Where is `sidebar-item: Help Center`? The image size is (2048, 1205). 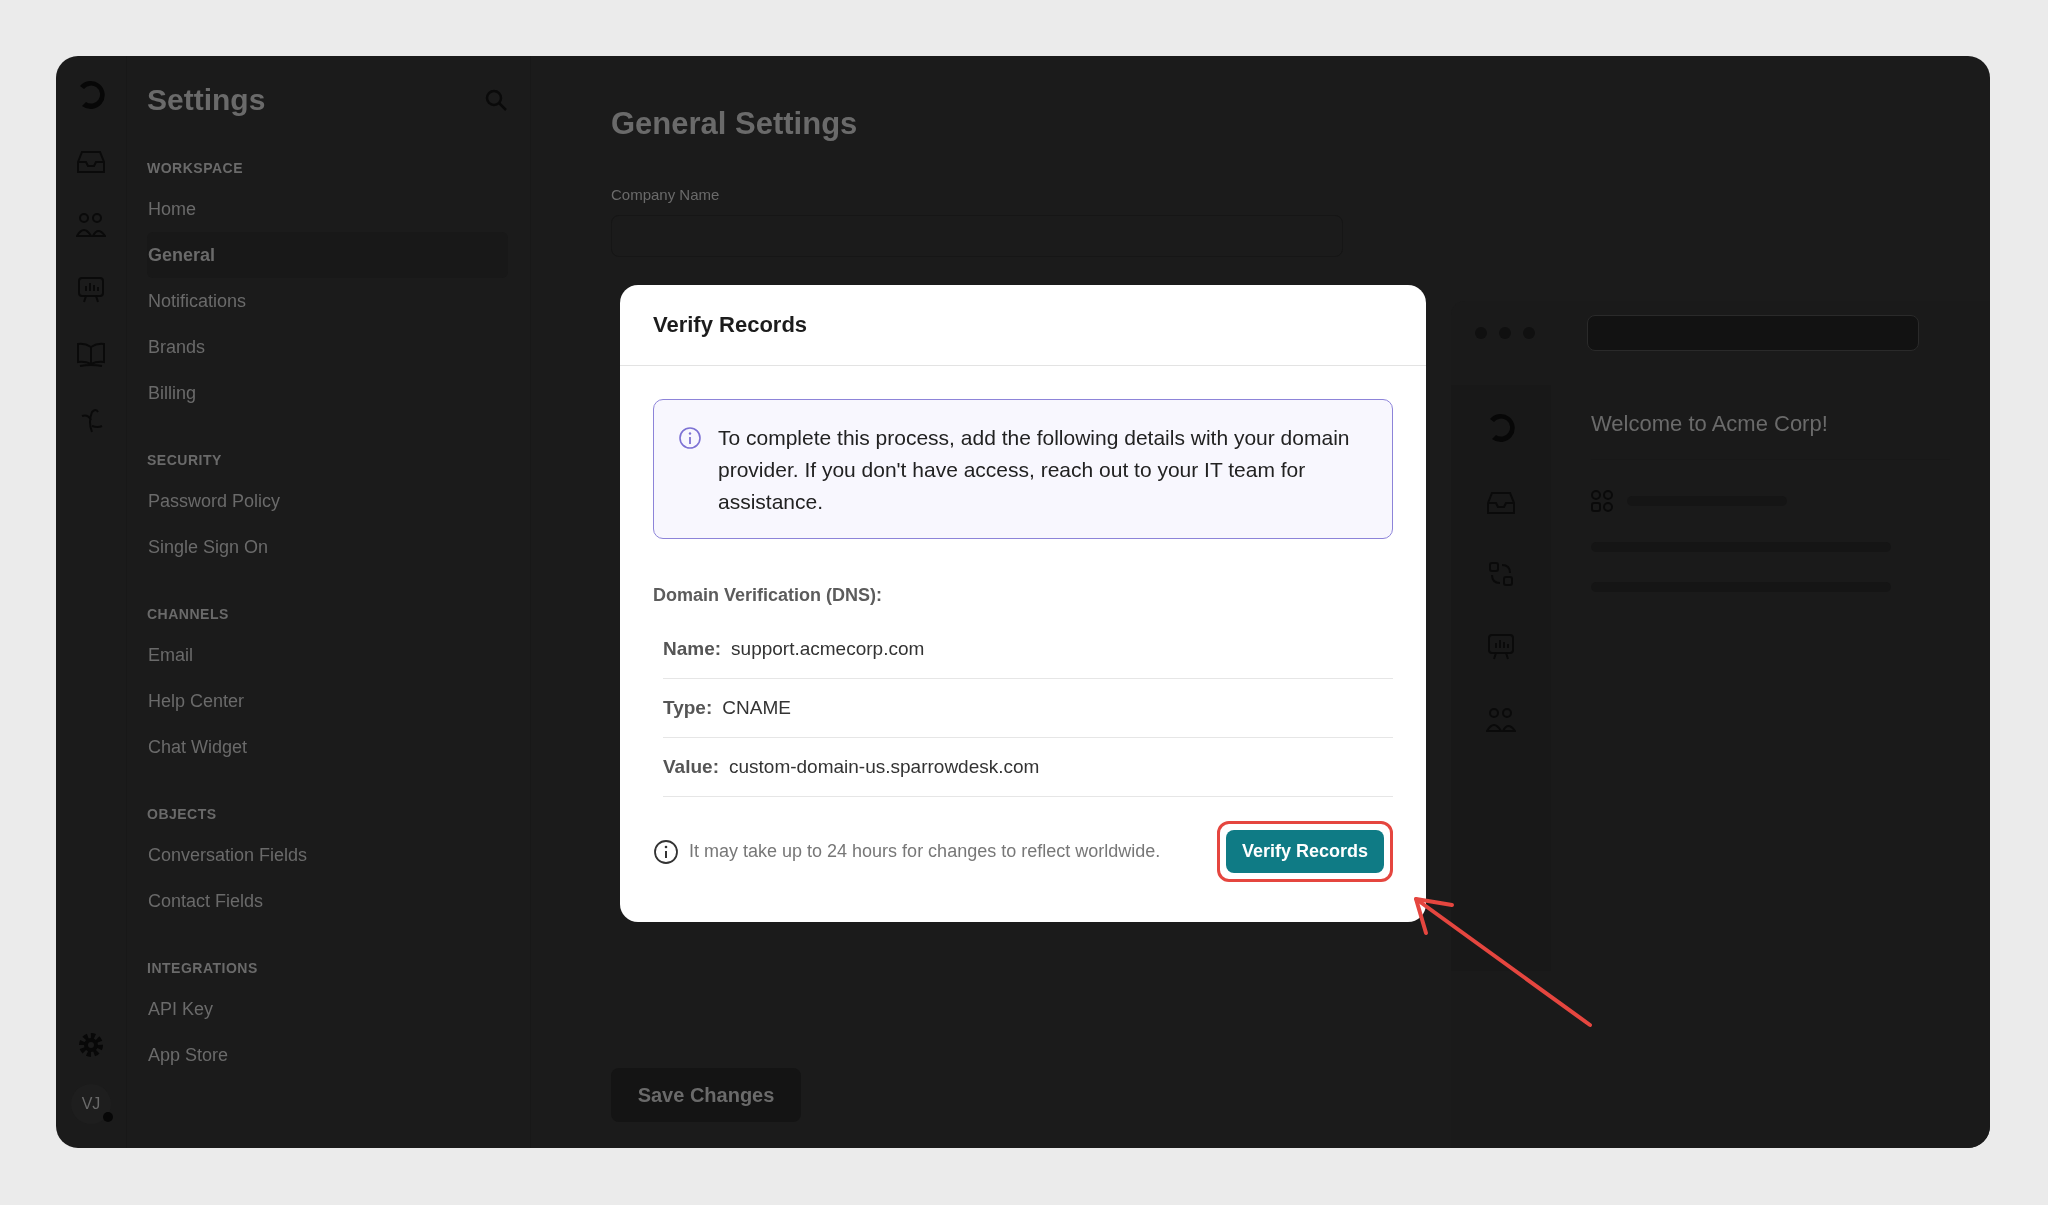 sidebar-item: Help Center is located at coordinates (327, 701).